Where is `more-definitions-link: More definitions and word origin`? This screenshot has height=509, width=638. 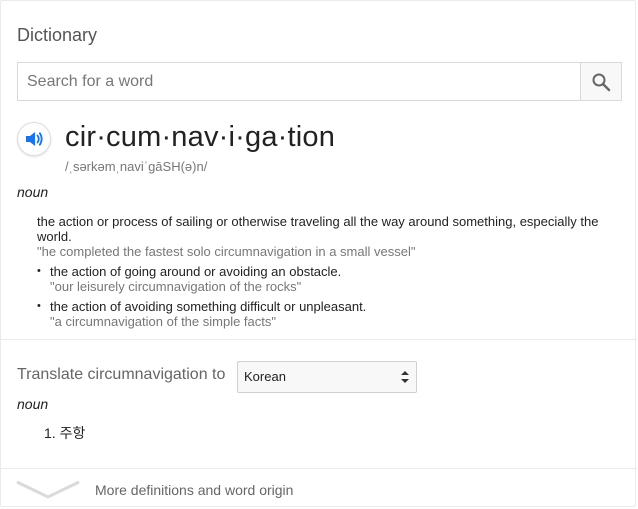 more-definitions-link: More definitions and word origin is located at coordinates (194, 490).